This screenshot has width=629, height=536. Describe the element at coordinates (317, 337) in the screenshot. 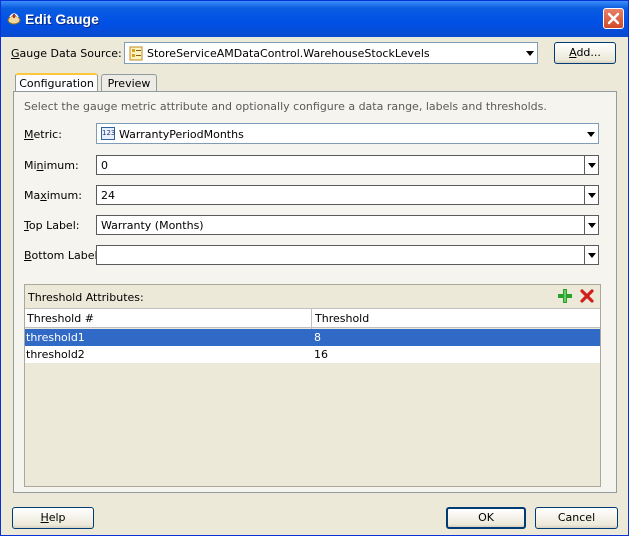

I see `threshold-value-cell: 8` at that location.